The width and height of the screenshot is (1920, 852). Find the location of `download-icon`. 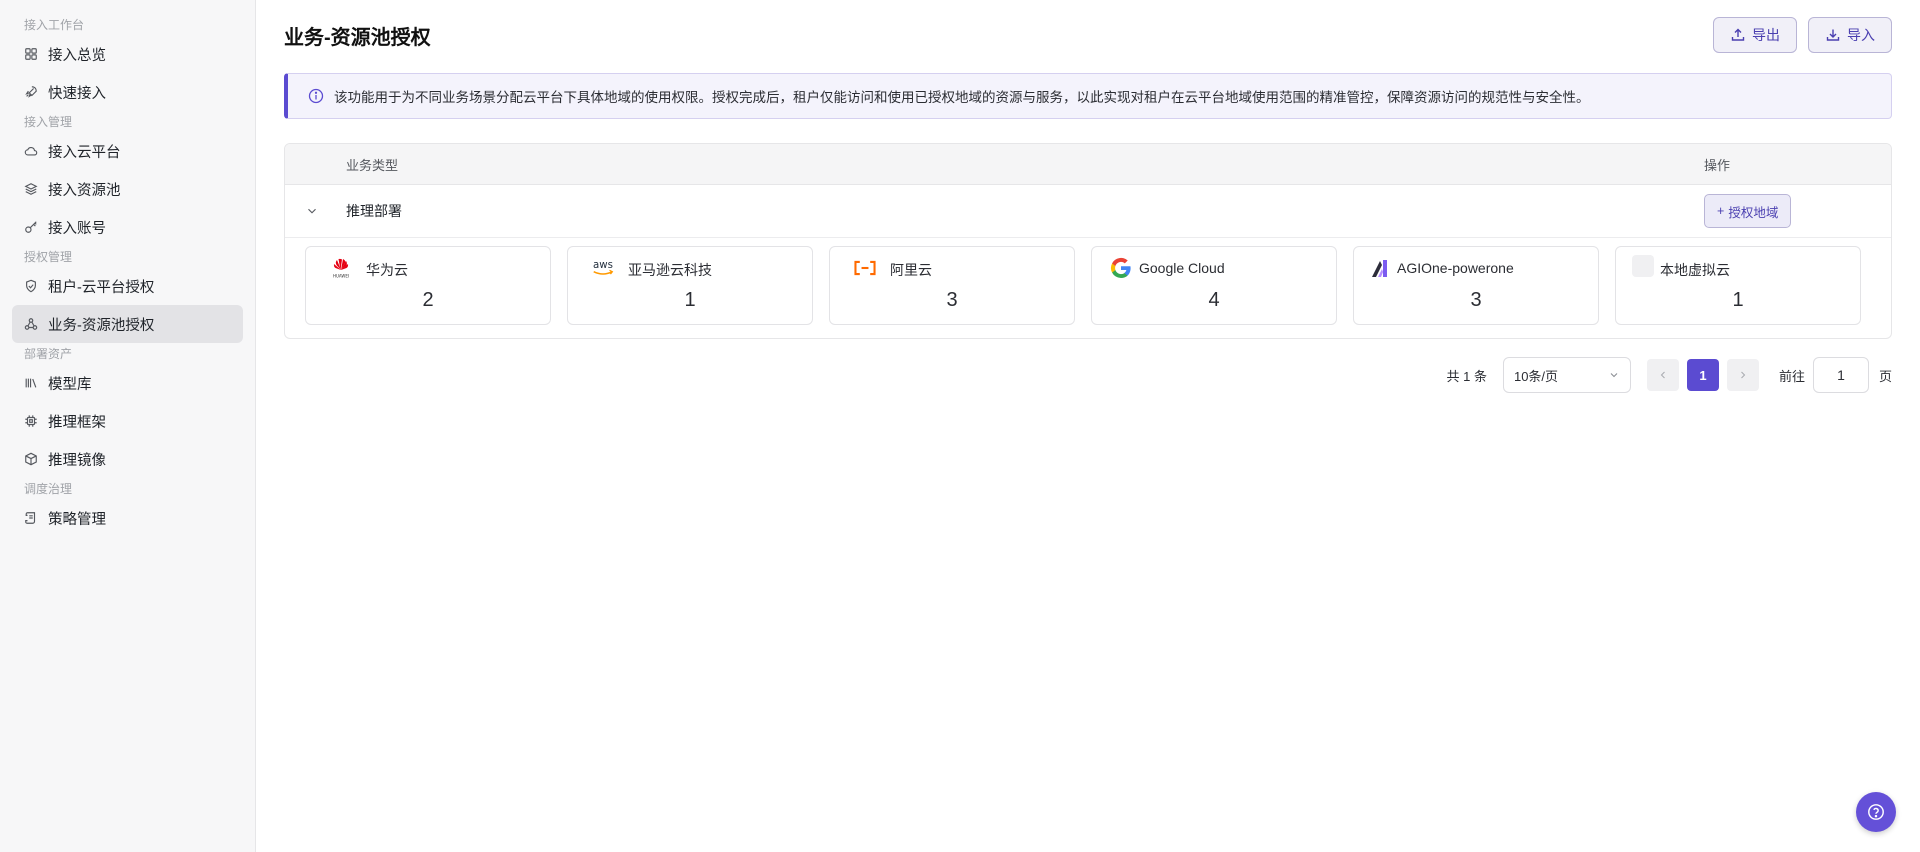

download-icon is located at coordinates (1833, 35).